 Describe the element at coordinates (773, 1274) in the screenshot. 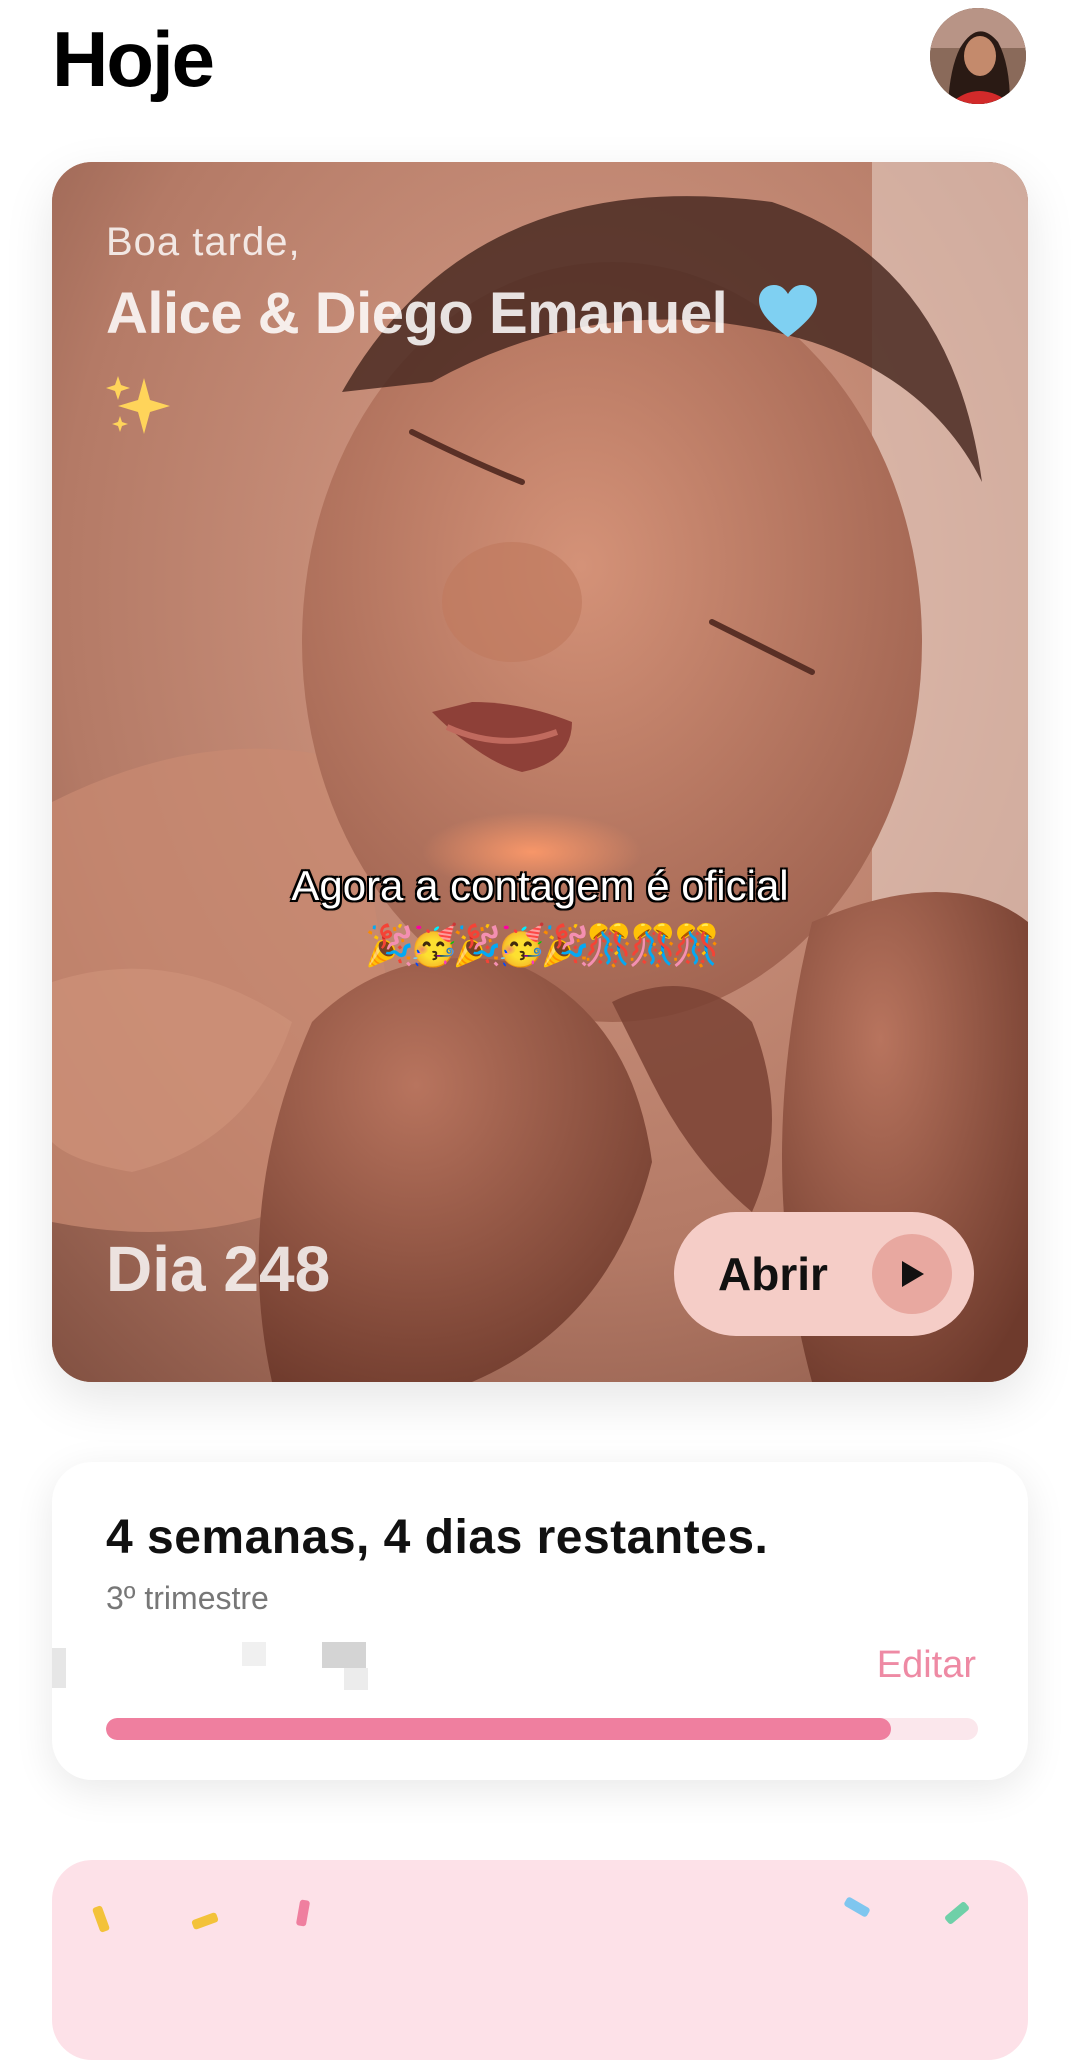

I see `open-button-label: Abrir` at that location.